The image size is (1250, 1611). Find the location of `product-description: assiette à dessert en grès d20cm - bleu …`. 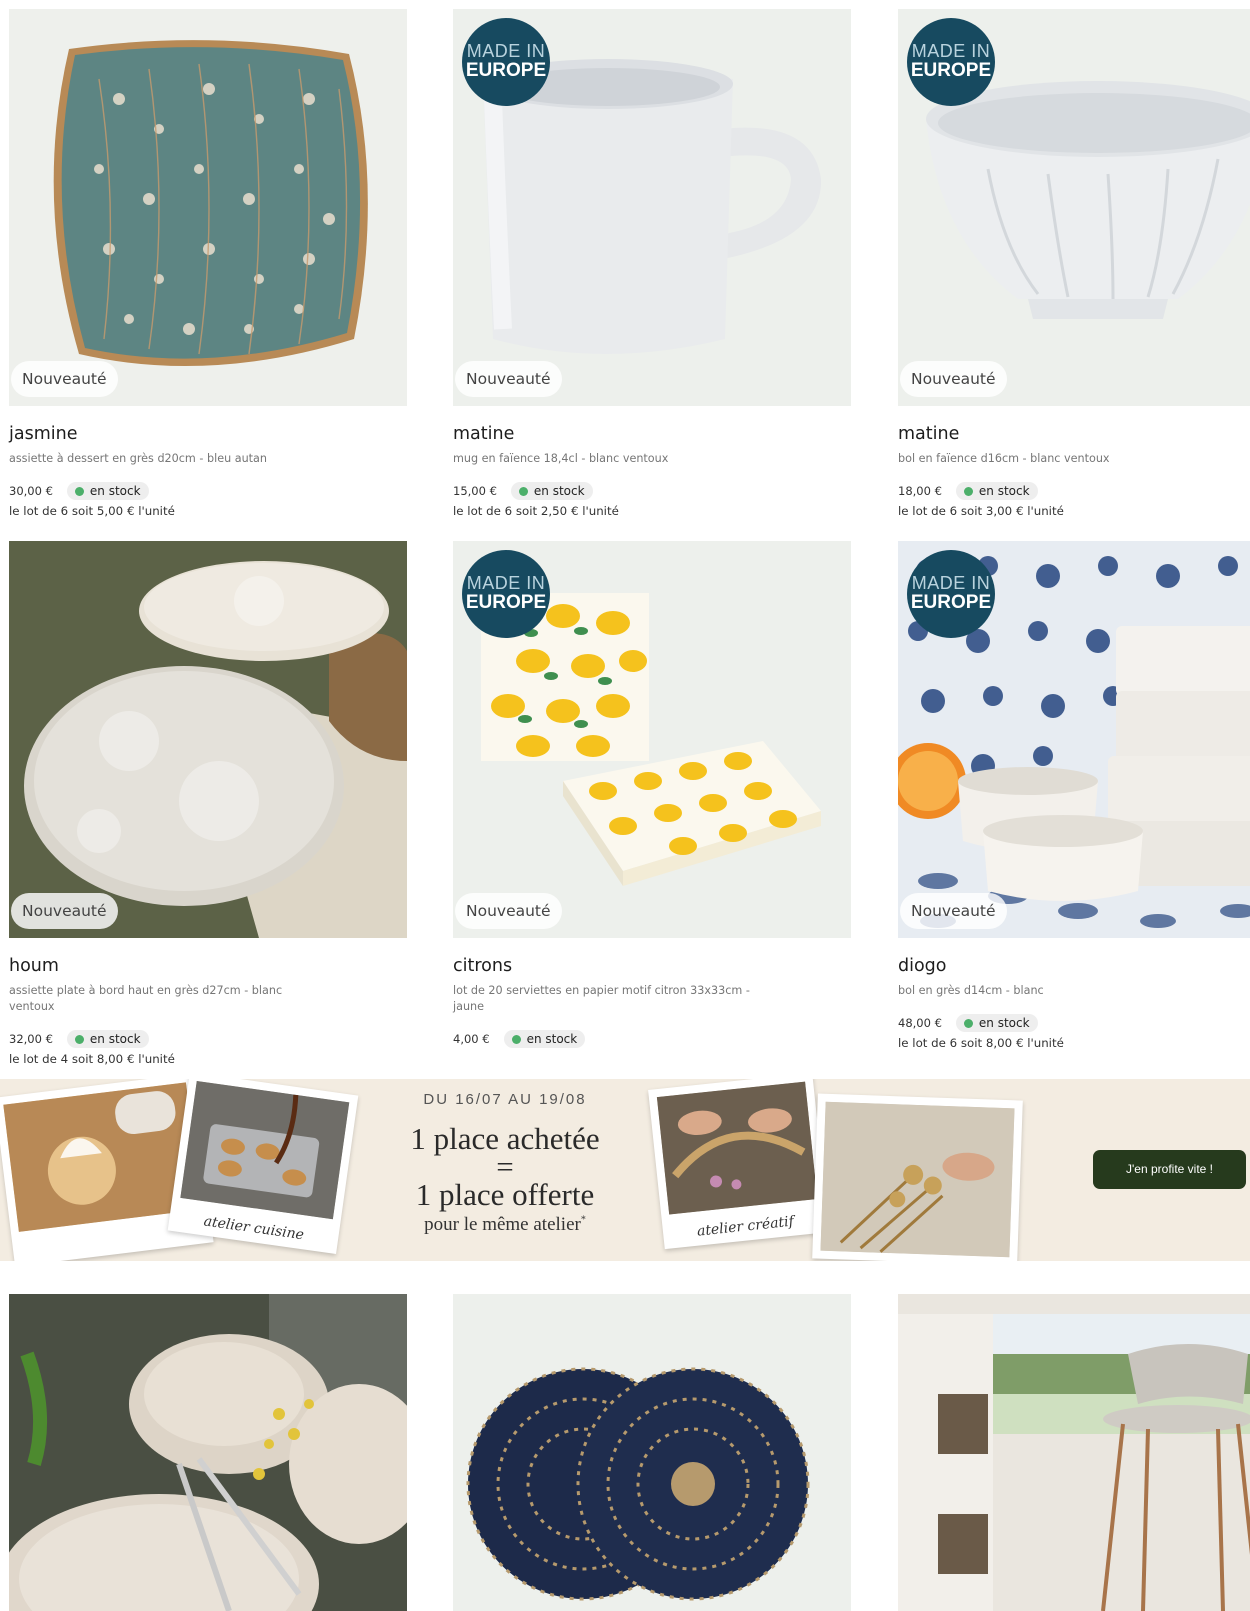

product-description: assiette à dessert en grès d20cm - bleu … is located at coordinates (138, 458).